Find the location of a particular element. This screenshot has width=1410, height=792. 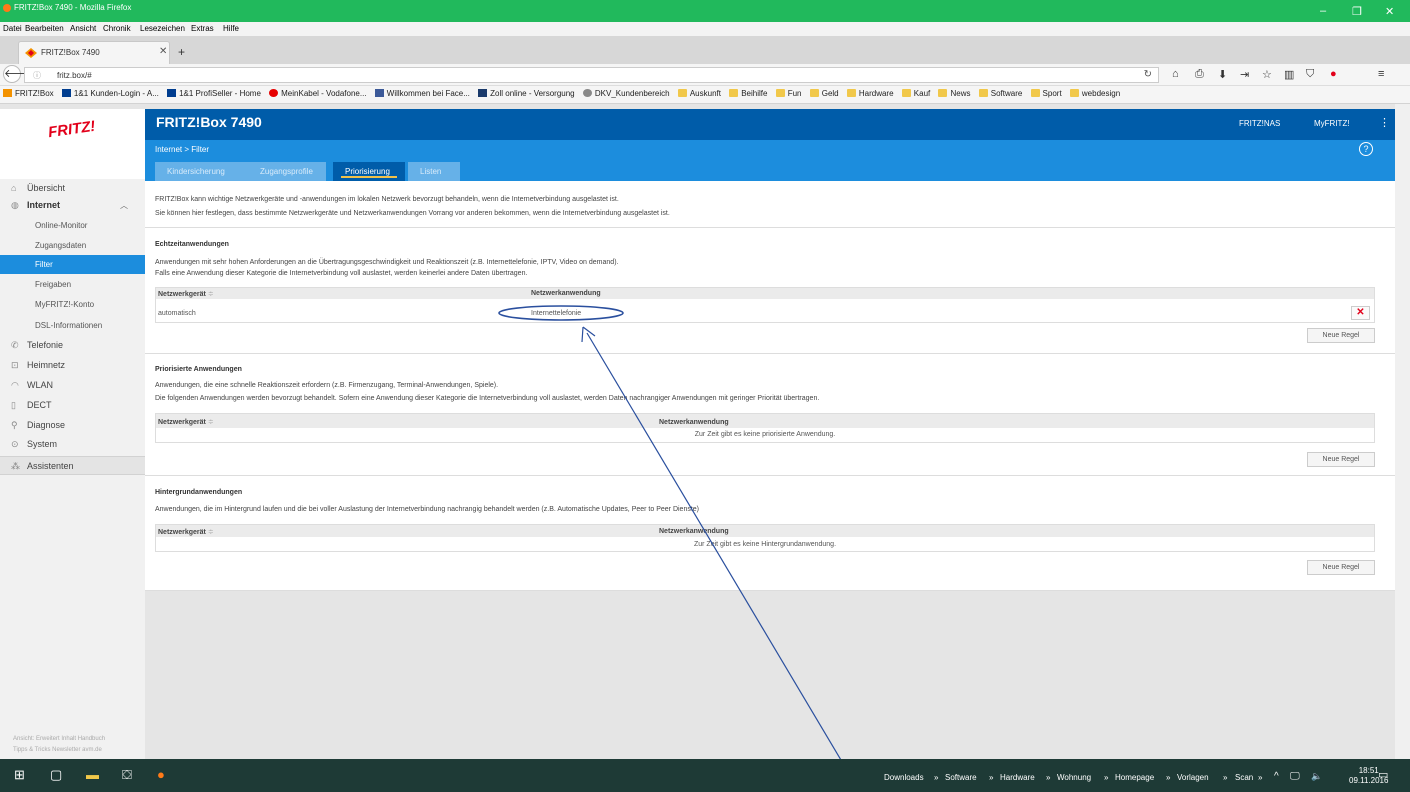

print-icon: ⎙ is located at coordinates (1199, 74).